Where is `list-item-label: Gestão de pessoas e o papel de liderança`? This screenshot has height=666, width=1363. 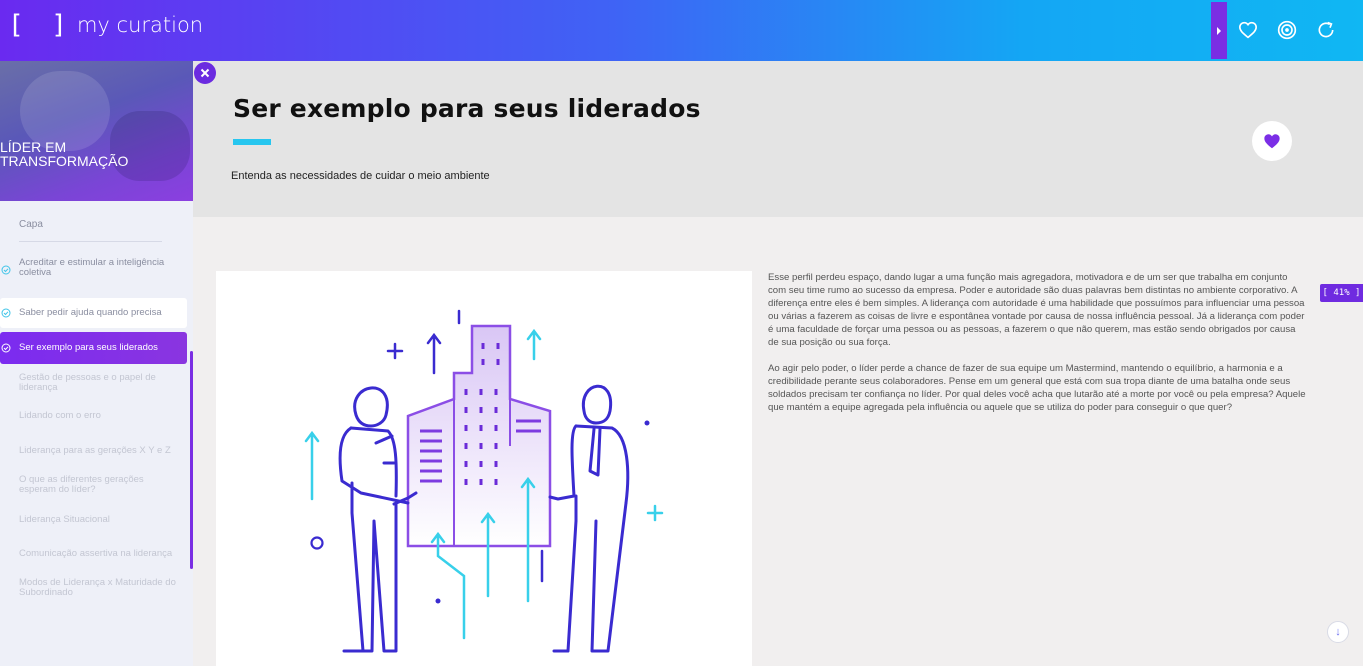
list-item-label: Gestão de pessoas e o papel de liderança is located at coordinates (87, 382).